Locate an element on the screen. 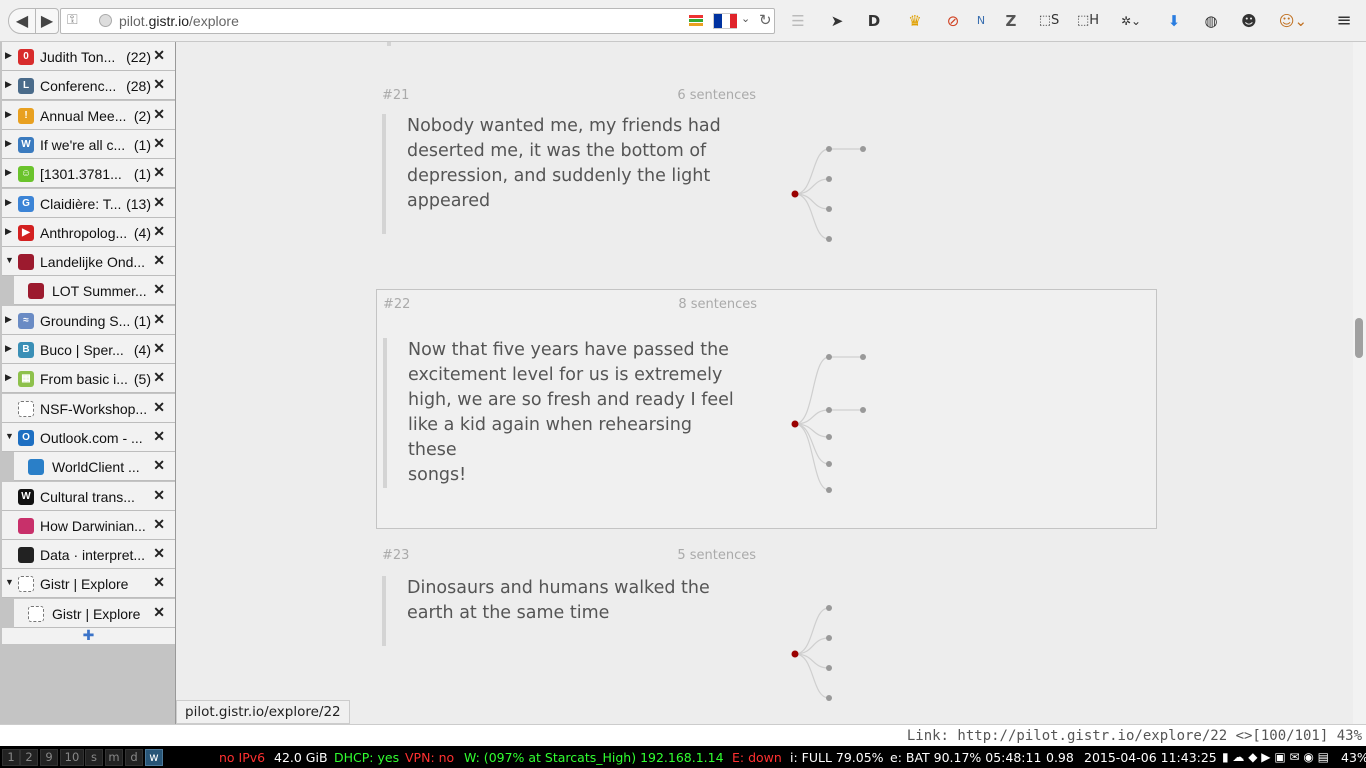 The width and height of the screenshot is (1366, 768). download-icon: ⬇ is located at coordinates (1174, 21).